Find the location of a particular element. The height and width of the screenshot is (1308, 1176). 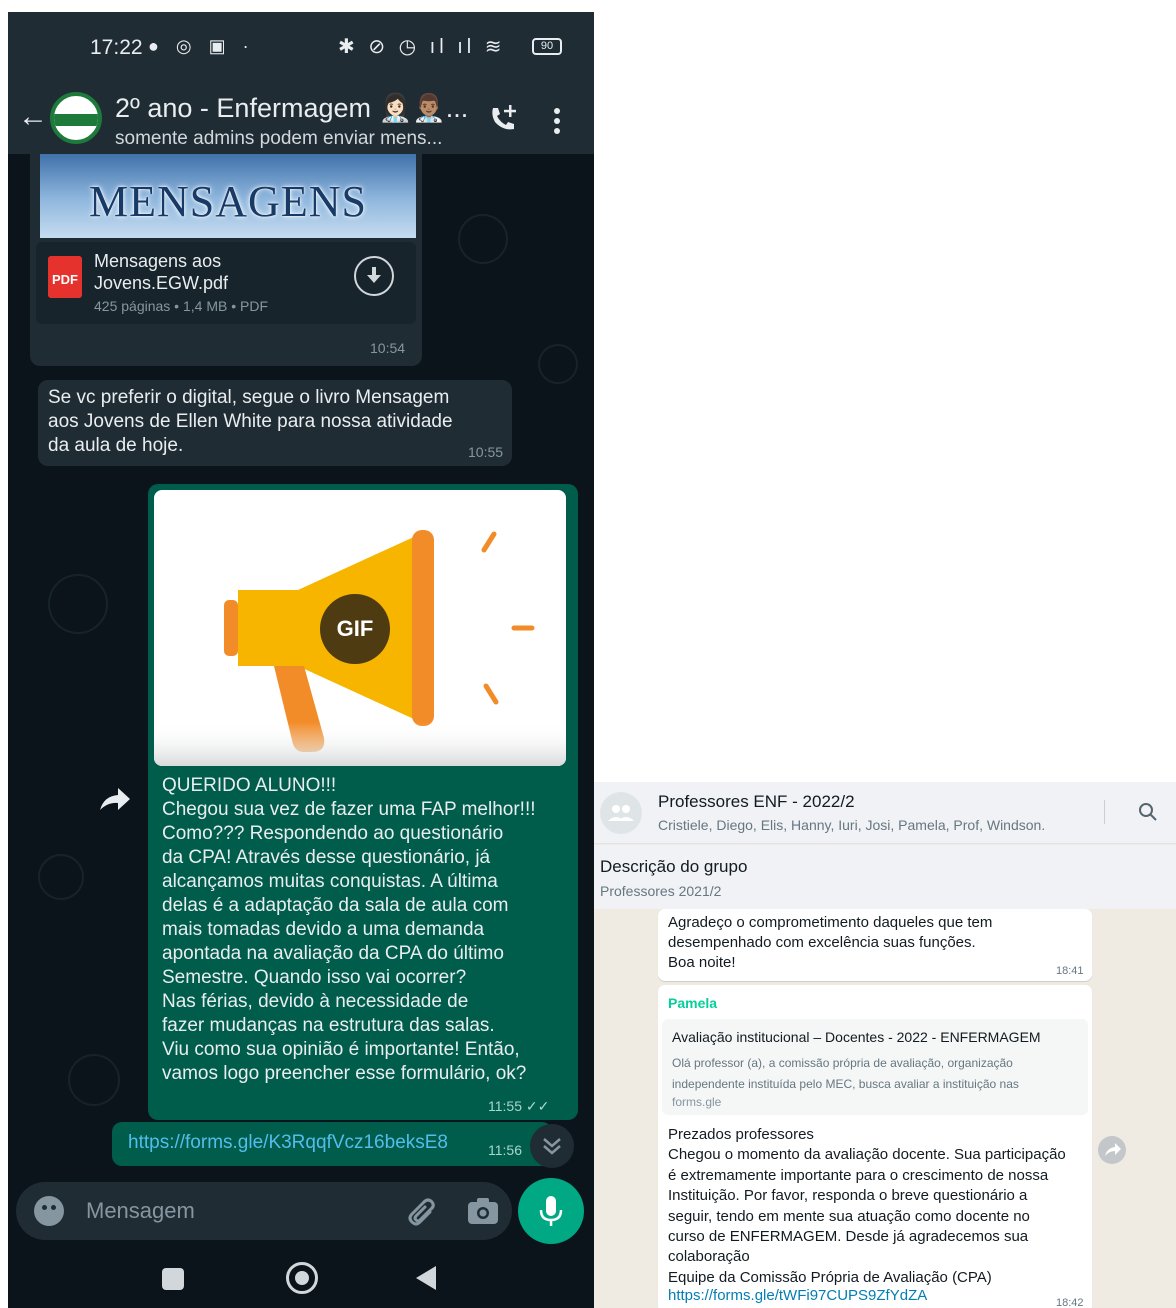

microphone-icon is located at coordinates (551, 1211).